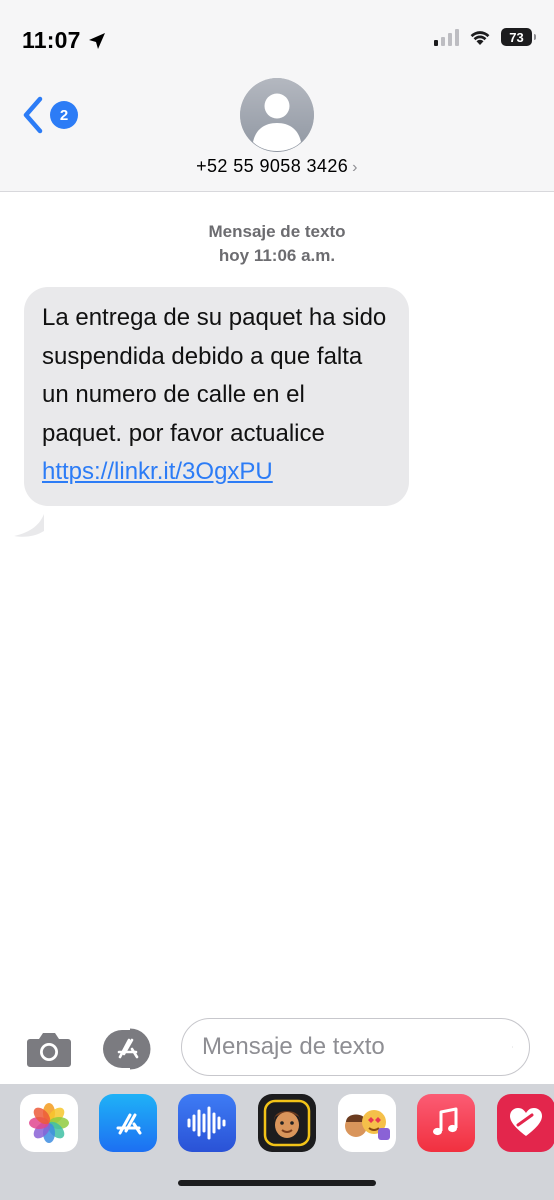  What do you see at coordinates (525, 1123) in the screenshot?
I see `digital-touch-icon` at bounding box center [525, 1123].